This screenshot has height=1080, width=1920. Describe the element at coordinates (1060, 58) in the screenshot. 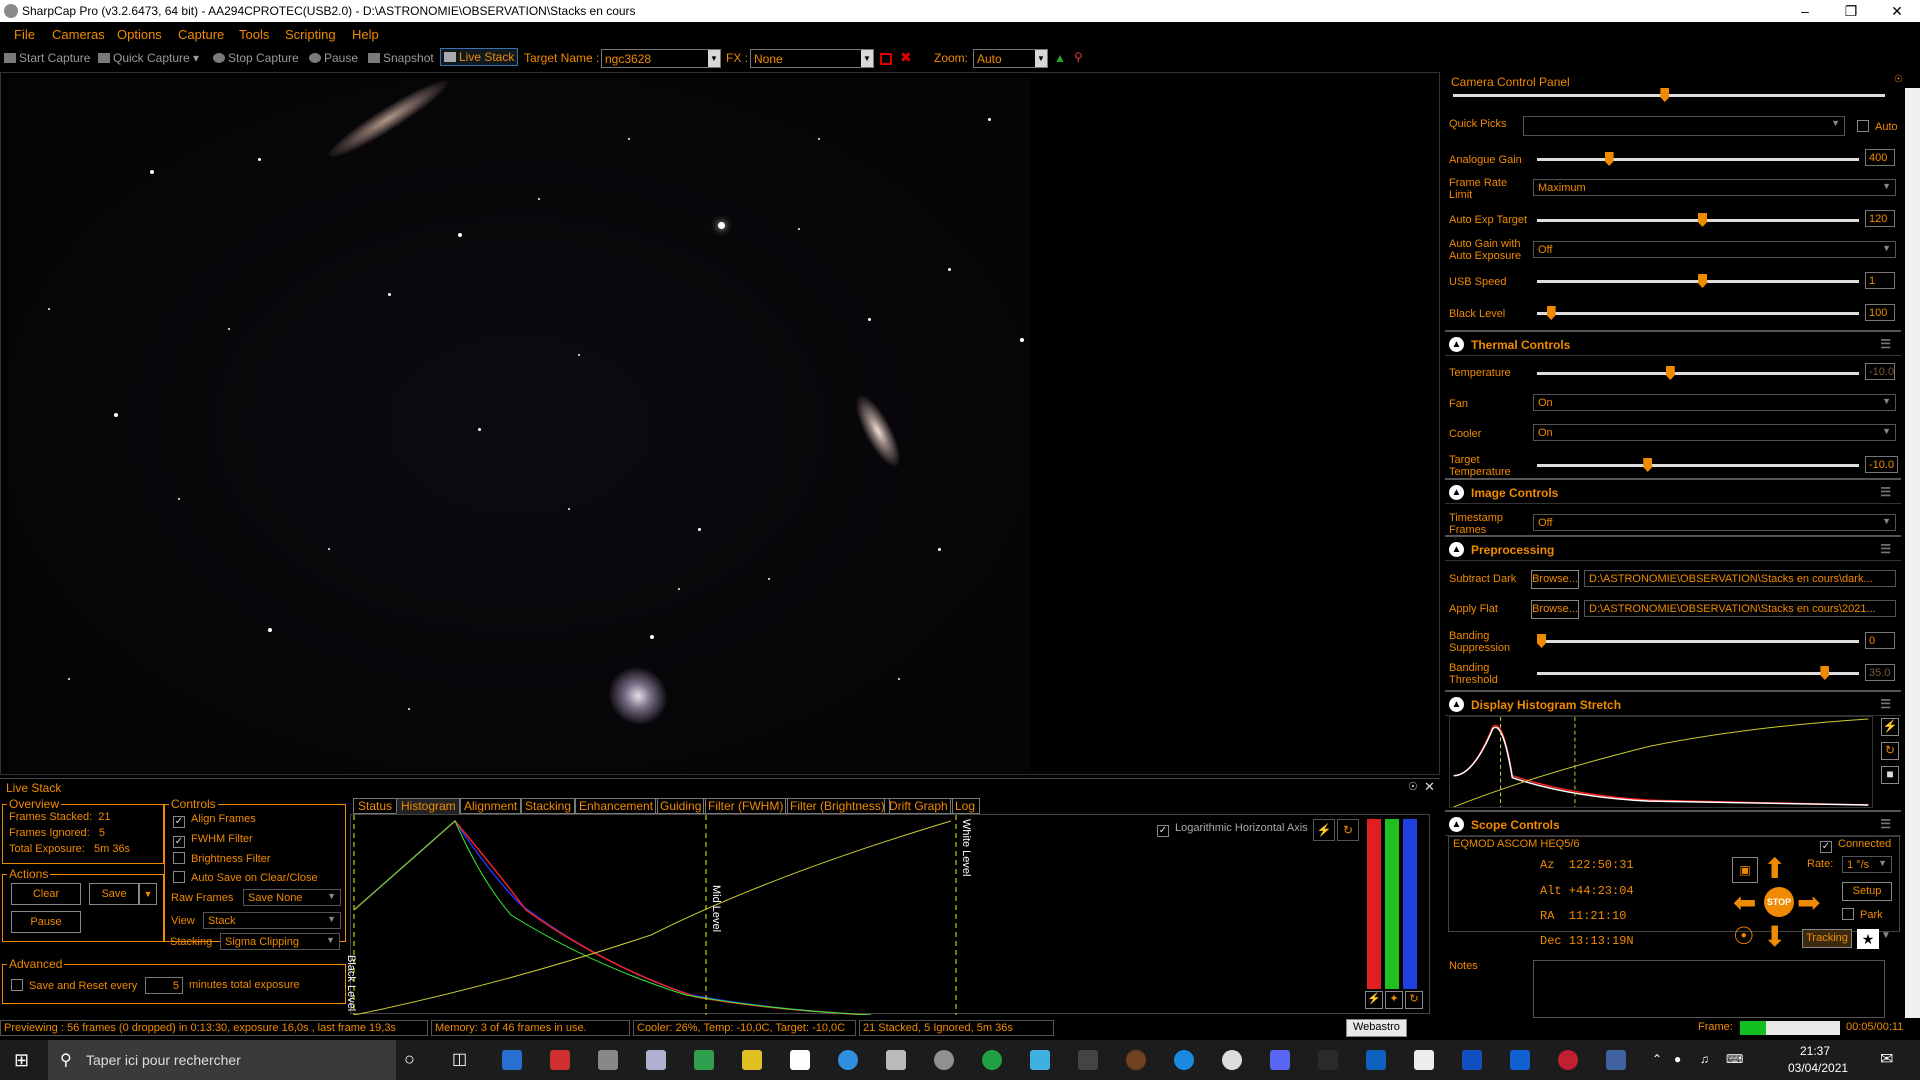

I see `histogram-icon: ▲` at that location.